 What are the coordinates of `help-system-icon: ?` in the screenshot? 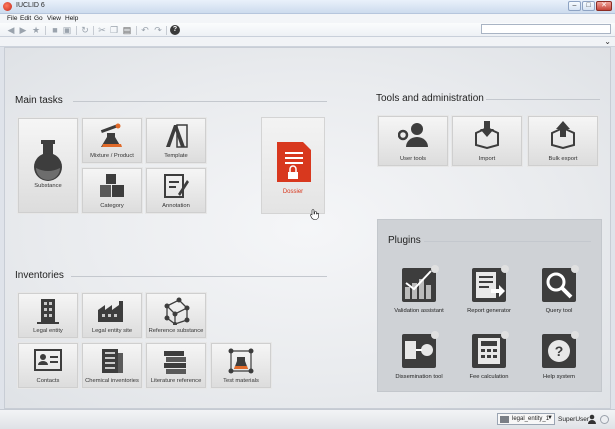 It's located at (560, 349).